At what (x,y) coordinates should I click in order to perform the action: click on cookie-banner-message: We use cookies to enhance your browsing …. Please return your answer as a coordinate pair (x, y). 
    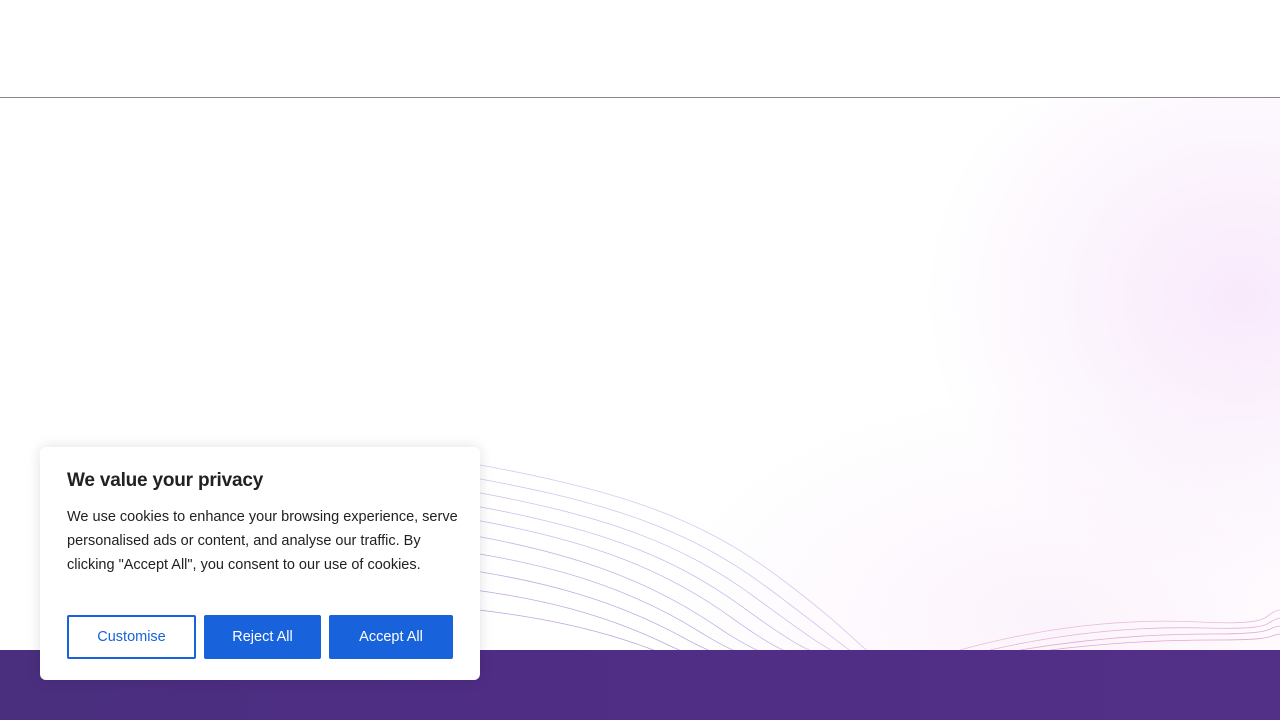
    Looking at the image, I should click on (262, 541).